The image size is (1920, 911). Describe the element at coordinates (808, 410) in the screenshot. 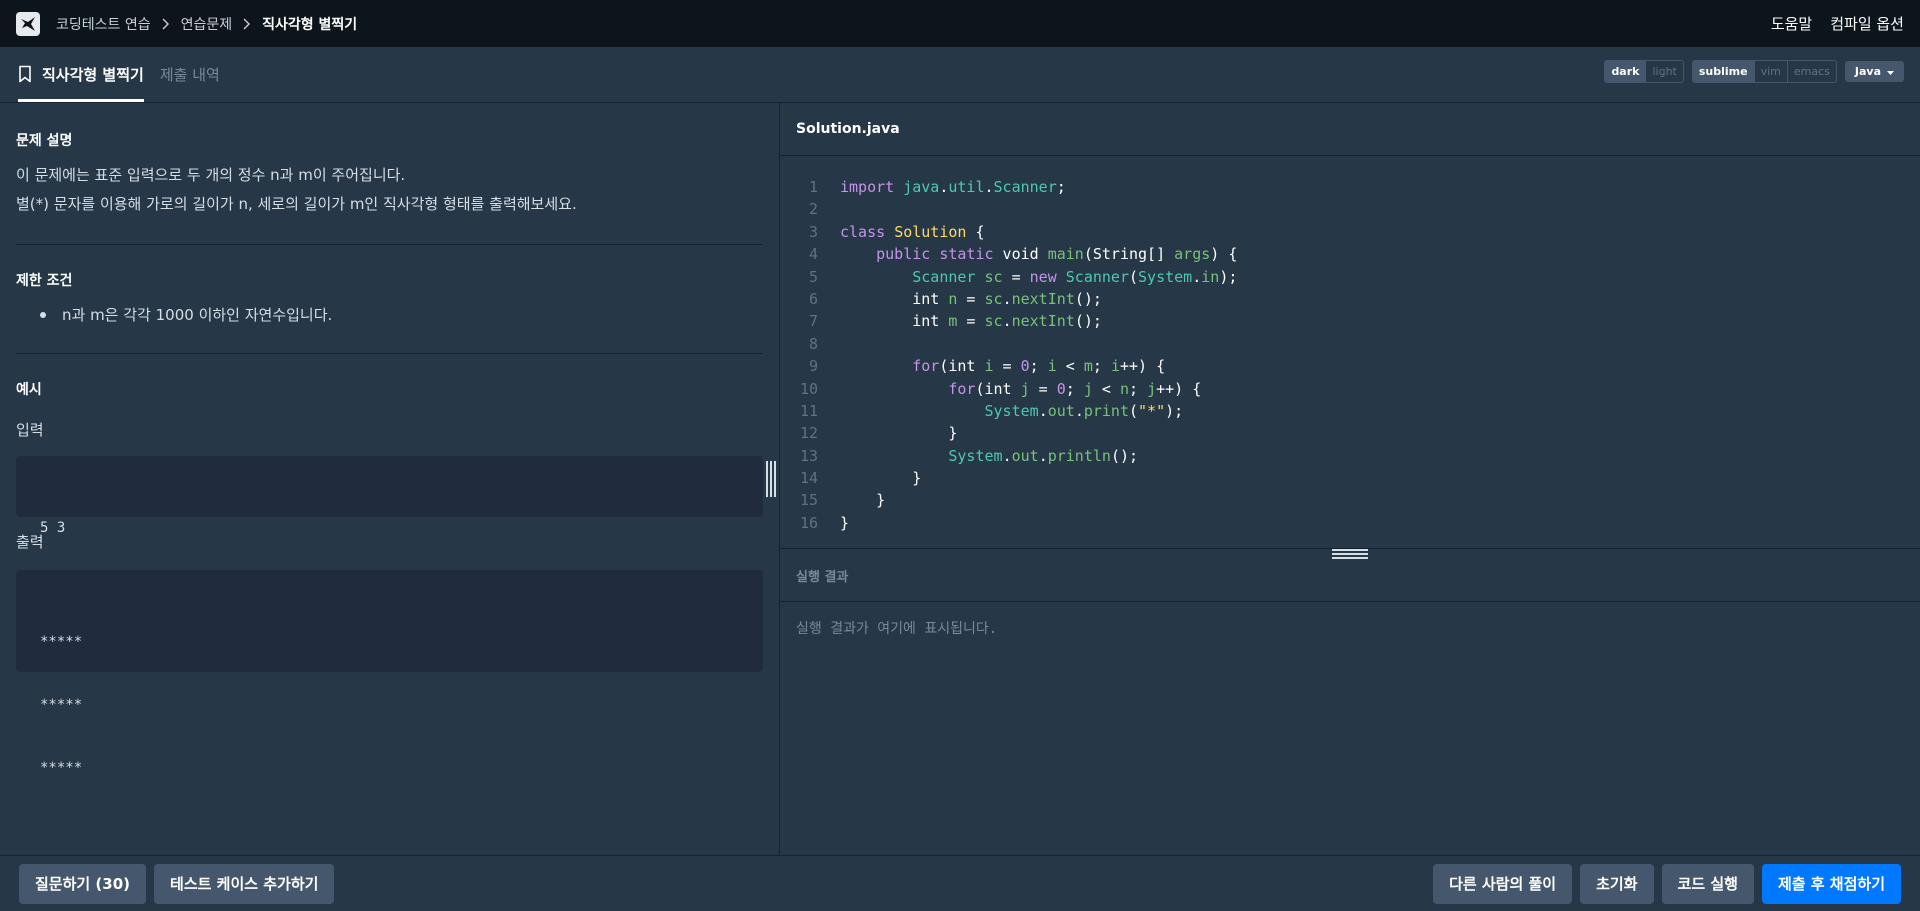

I see `line-number: 11` at that location.